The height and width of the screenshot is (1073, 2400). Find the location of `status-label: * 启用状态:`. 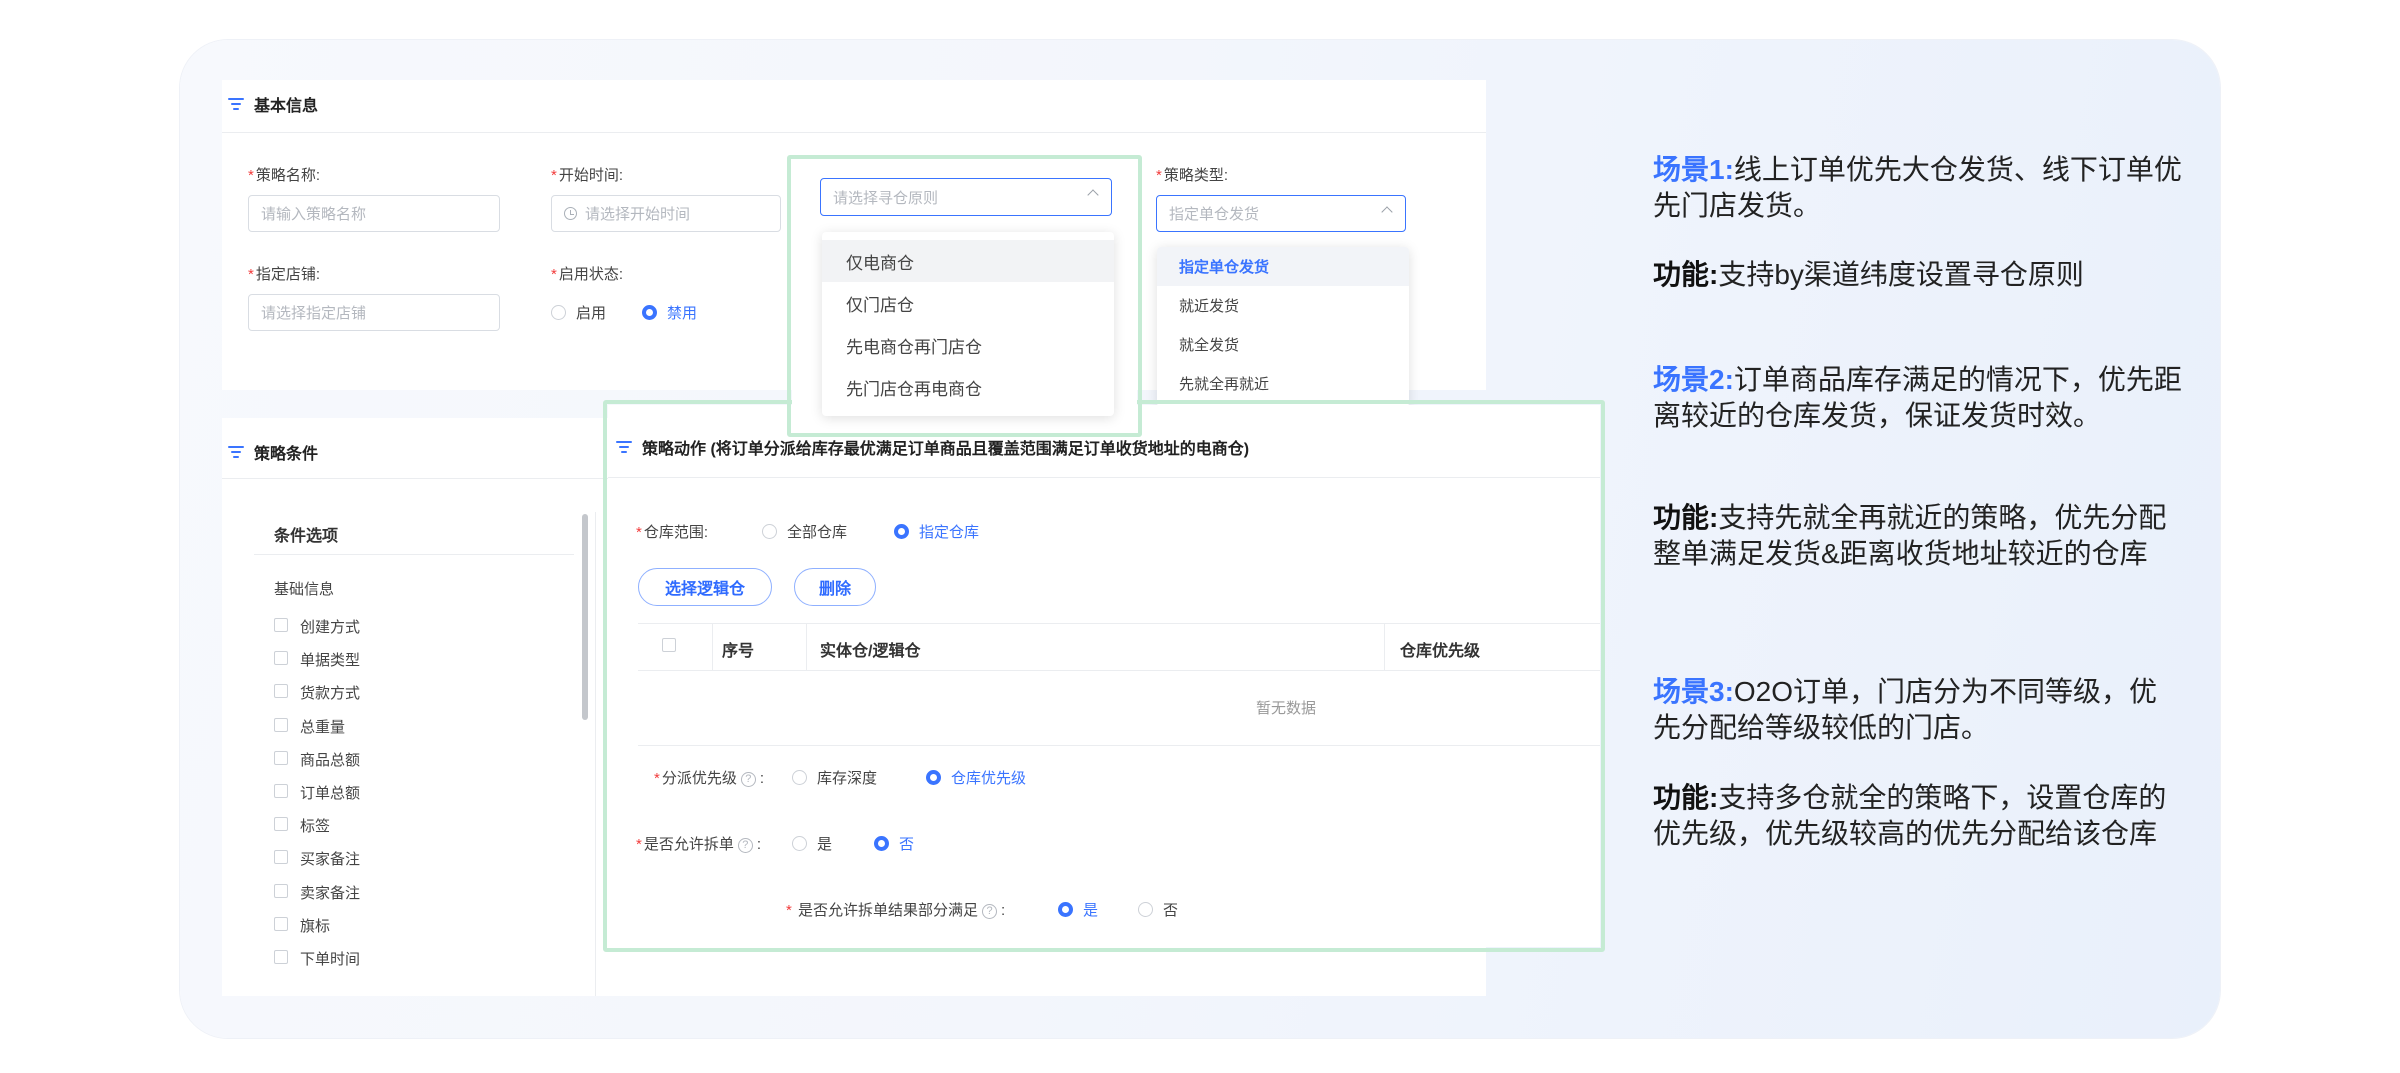

status-label: * 启用状态: is located at coordinates (587, 274).